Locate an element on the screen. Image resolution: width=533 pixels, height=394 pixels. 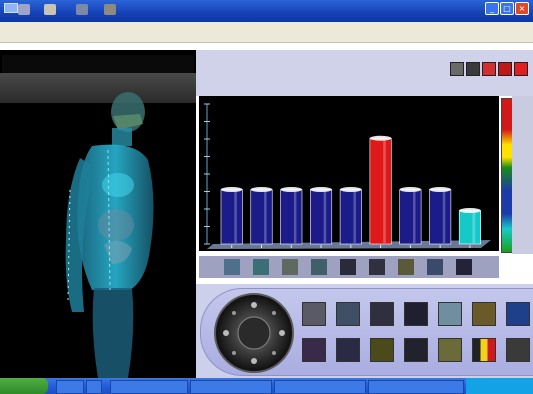
chart-tool-icon is located at coordinates (314, 350).